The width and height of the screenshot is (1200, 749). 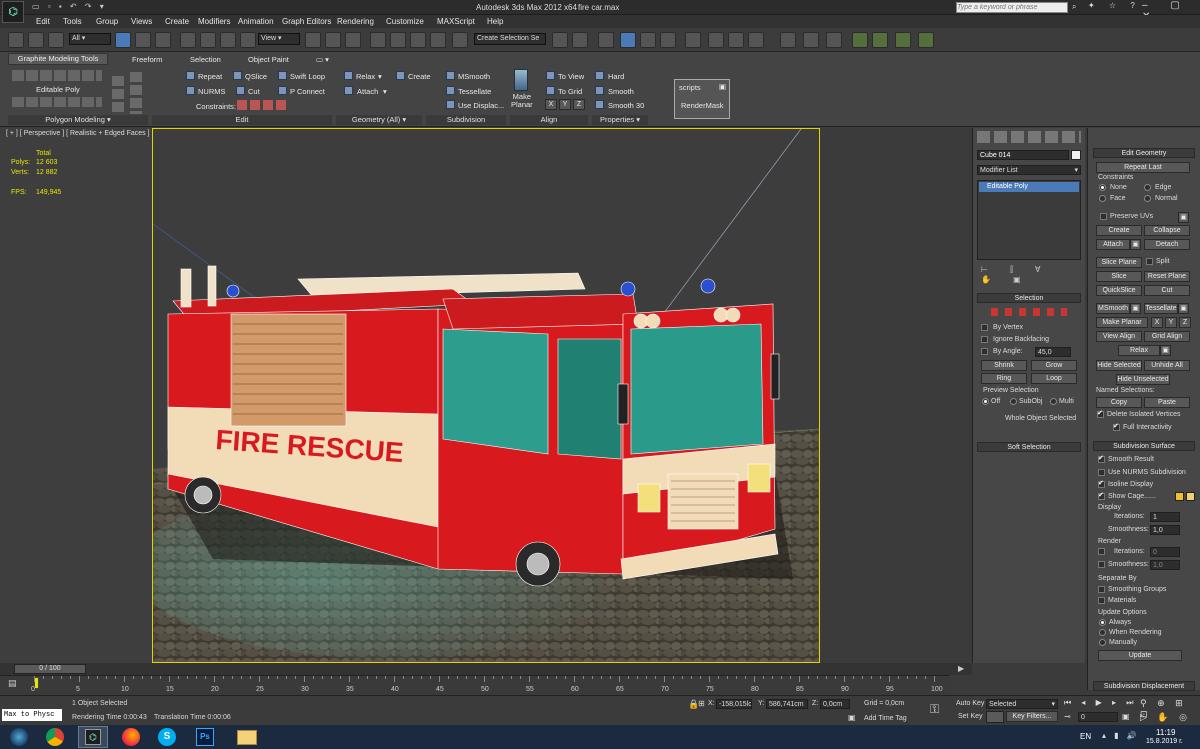 I want to click on unhide-all-button: Unhide All, so click(x=1167, y=365).